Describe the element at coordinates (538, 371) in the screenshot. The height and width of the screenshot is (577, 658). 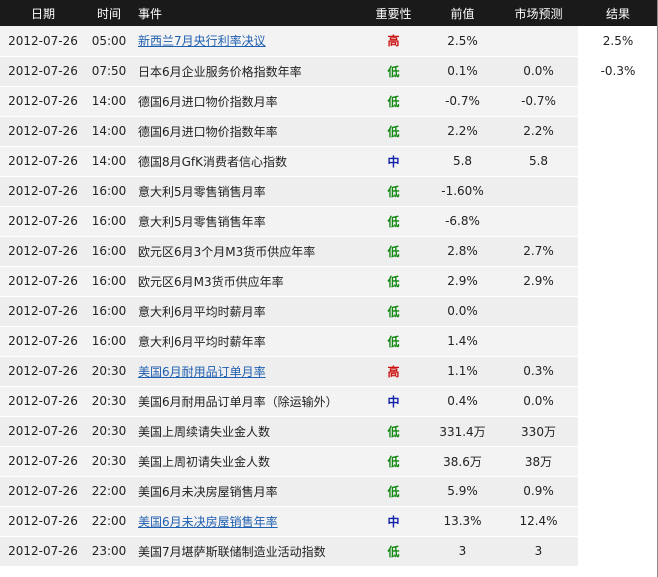
I see `row-forecast: 0.3%` at that location.